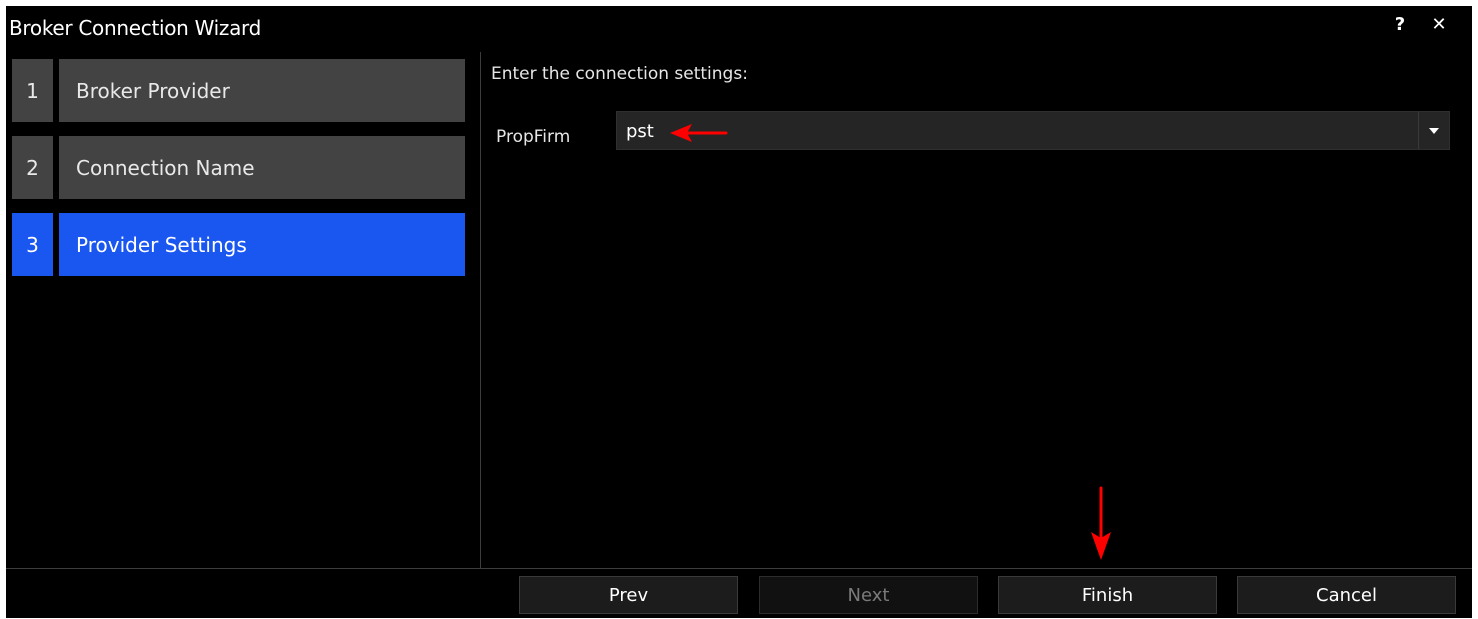 This screenshot has width=1478, height=619. What do you see at coordinates (262, 244) in the screenshot?
I see `step-label: Provider Settings` at bounding box center [262, 244].